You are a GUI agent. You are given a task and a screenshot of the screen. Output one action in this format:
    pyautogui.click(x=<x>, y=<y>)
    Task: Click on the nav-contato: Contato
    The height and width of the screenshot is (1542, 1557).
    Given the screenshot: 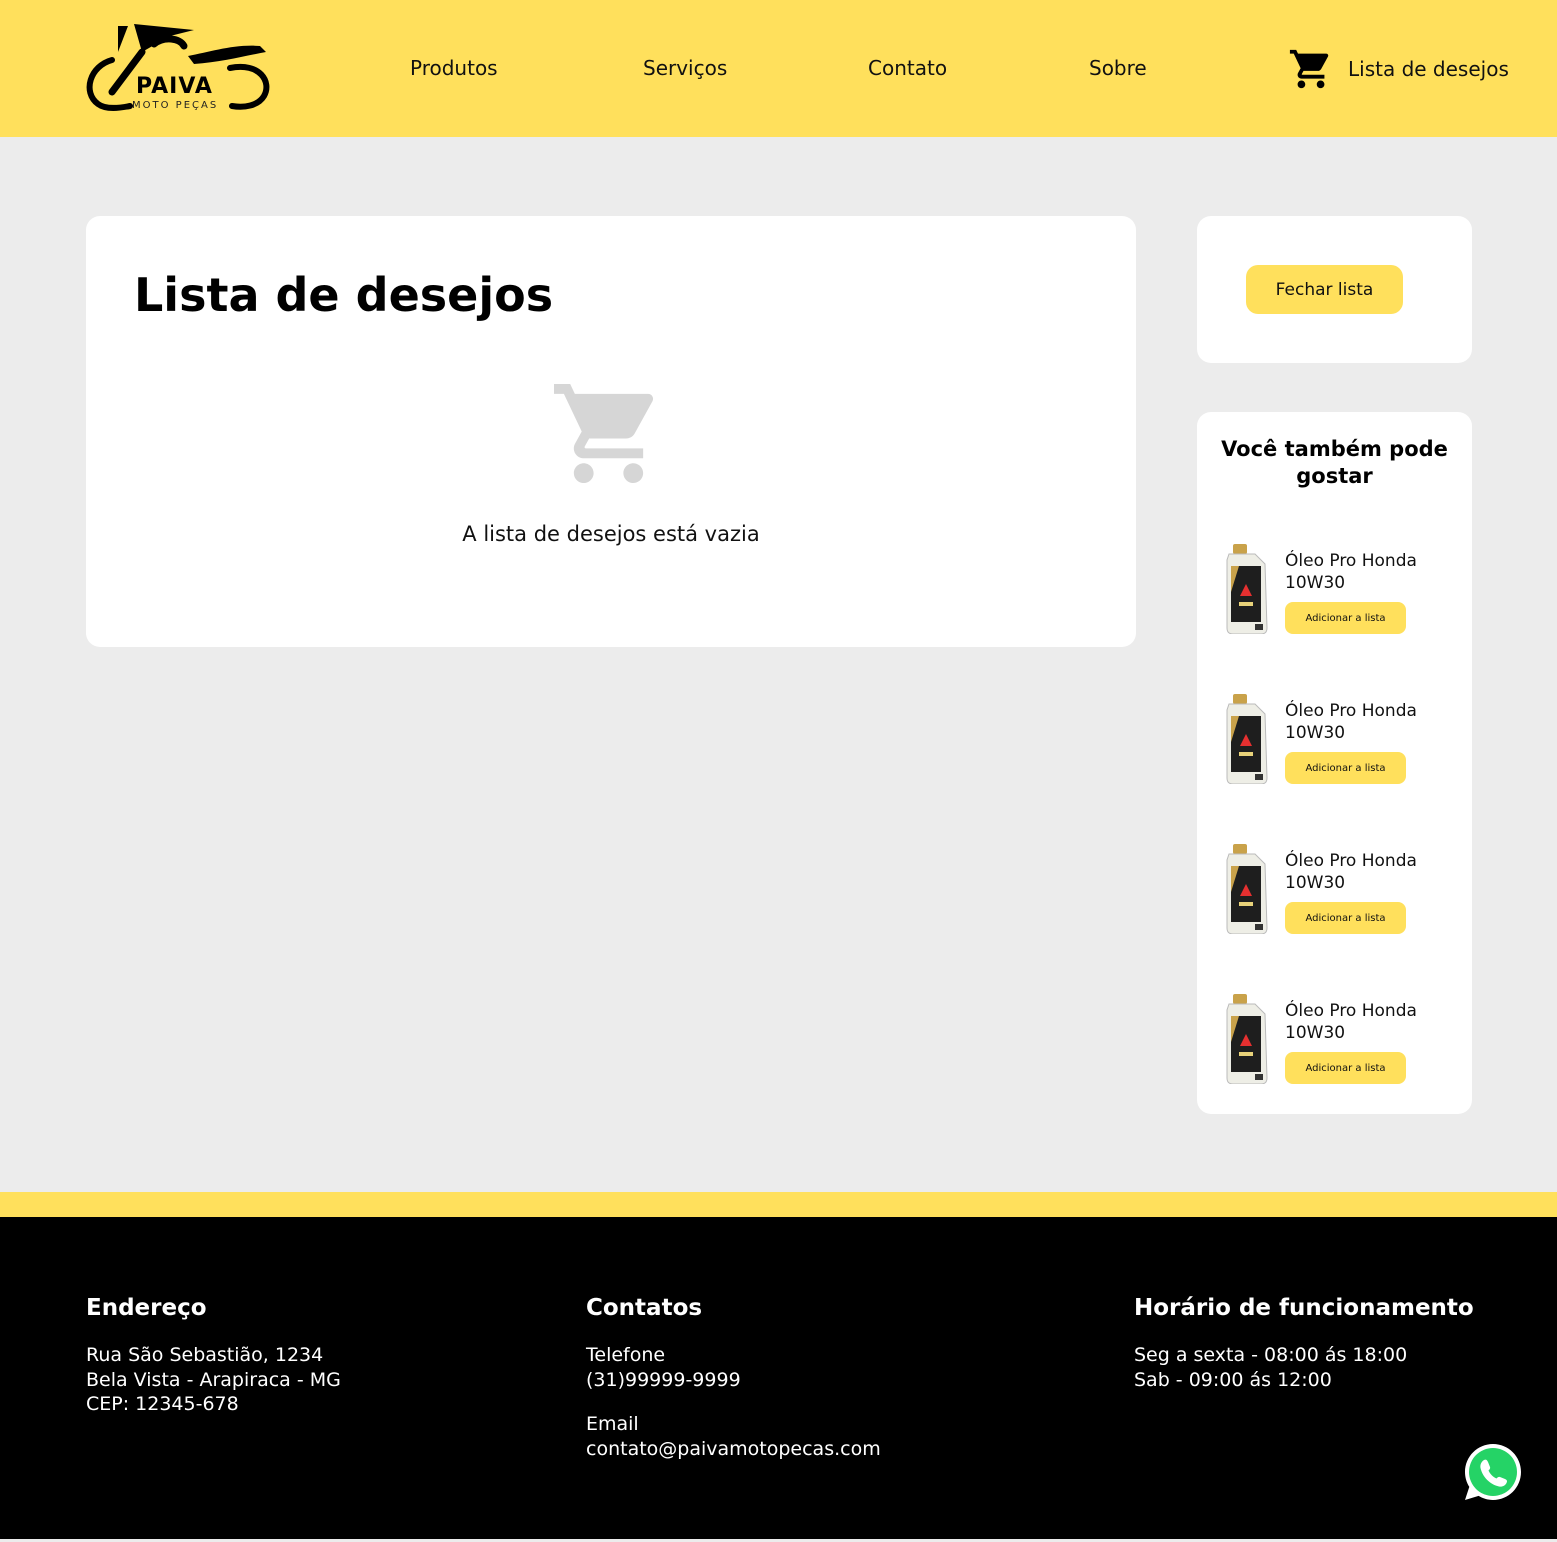 What is the action you would take?
    pyautogui.click(x=907, y=68)
    